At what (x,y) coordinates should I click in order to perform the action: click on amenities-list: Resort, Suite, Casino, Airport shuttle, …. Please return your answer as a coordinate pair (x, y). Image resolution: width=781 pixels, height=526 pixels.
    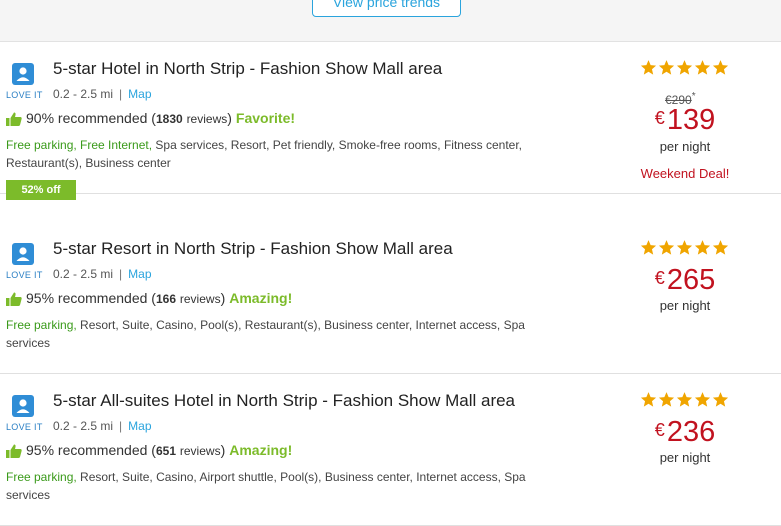
    Looking at the image, I should click on (266, 486).